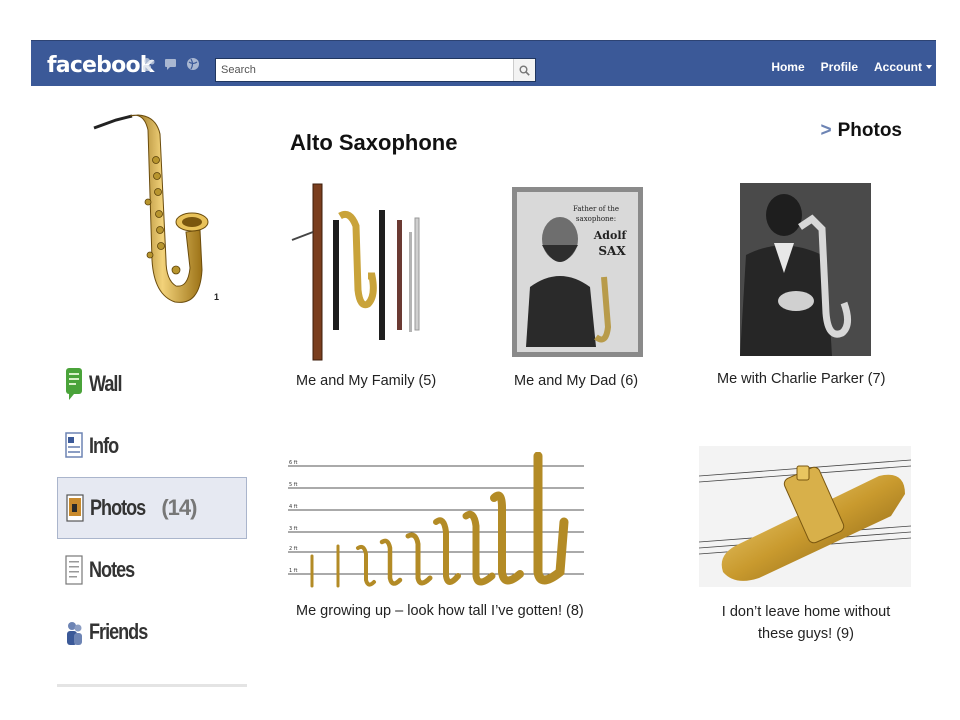 The image size is (960, 720). What do you see at coordinates (801, 379) in the screenshot?
I see `photo-caption-charlie-parker: Me with Charlie Parker (7)` at bounding box center [801, 379].